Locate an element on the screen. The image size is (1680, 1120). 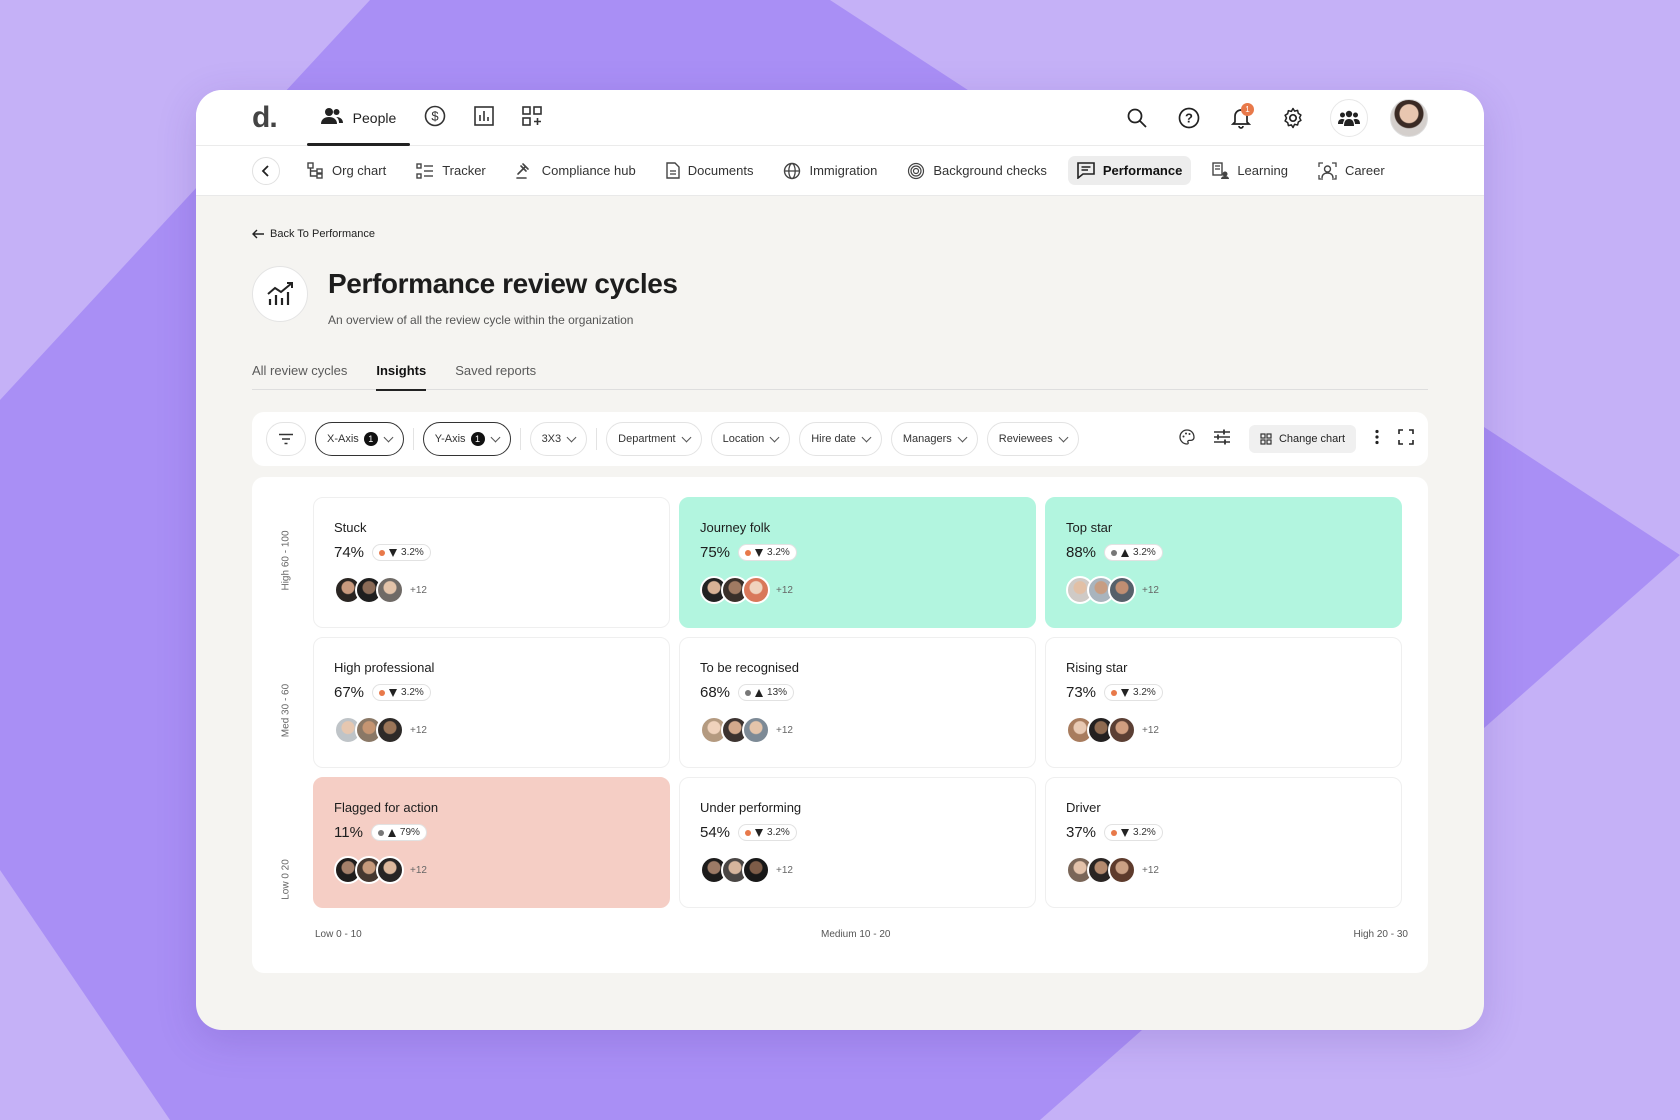
grid-cell-stuck: Stuck 74% 3.2% +12 is located at coordinates (491, 562).